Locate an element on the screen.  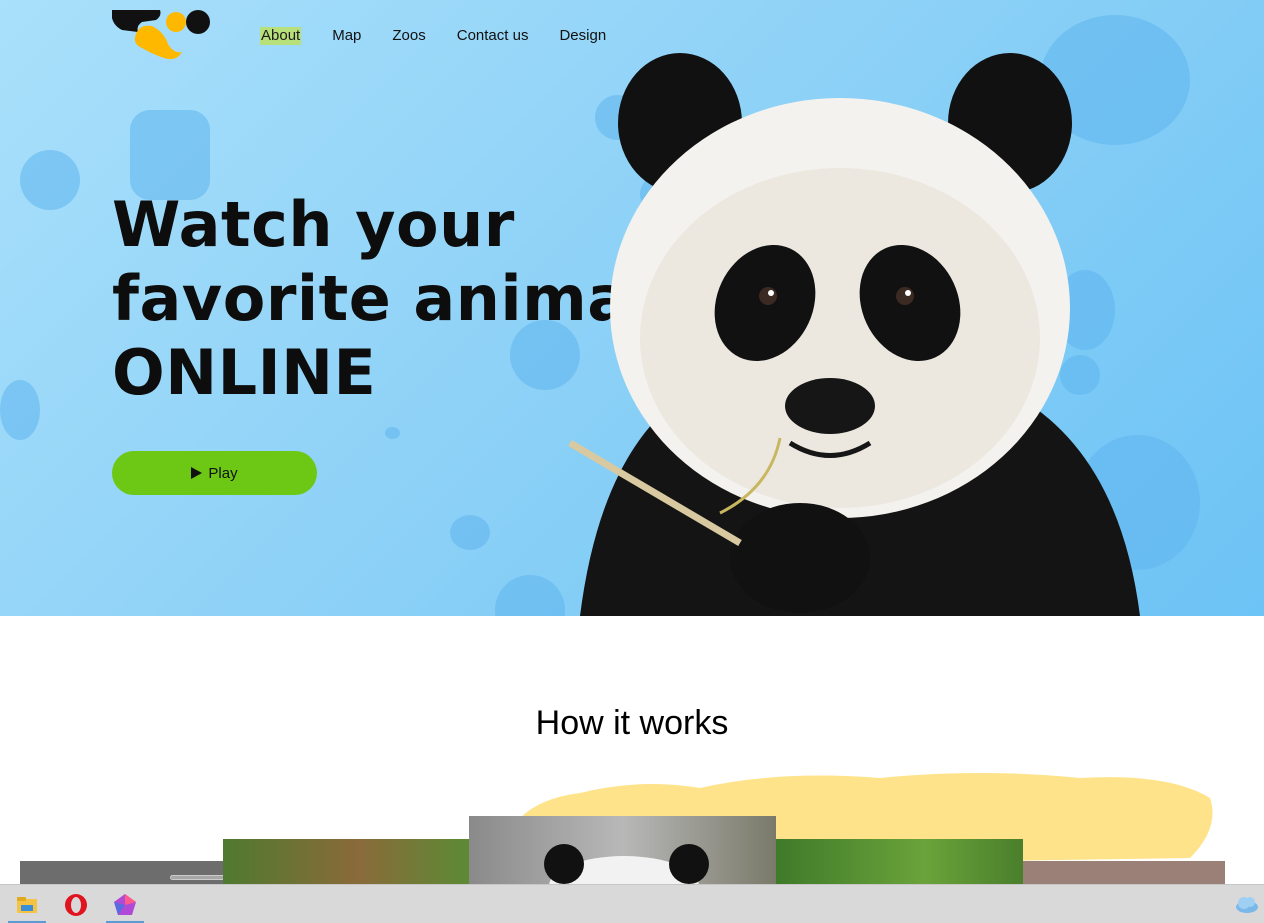
folder-icon is located at coordinates (27, 904).